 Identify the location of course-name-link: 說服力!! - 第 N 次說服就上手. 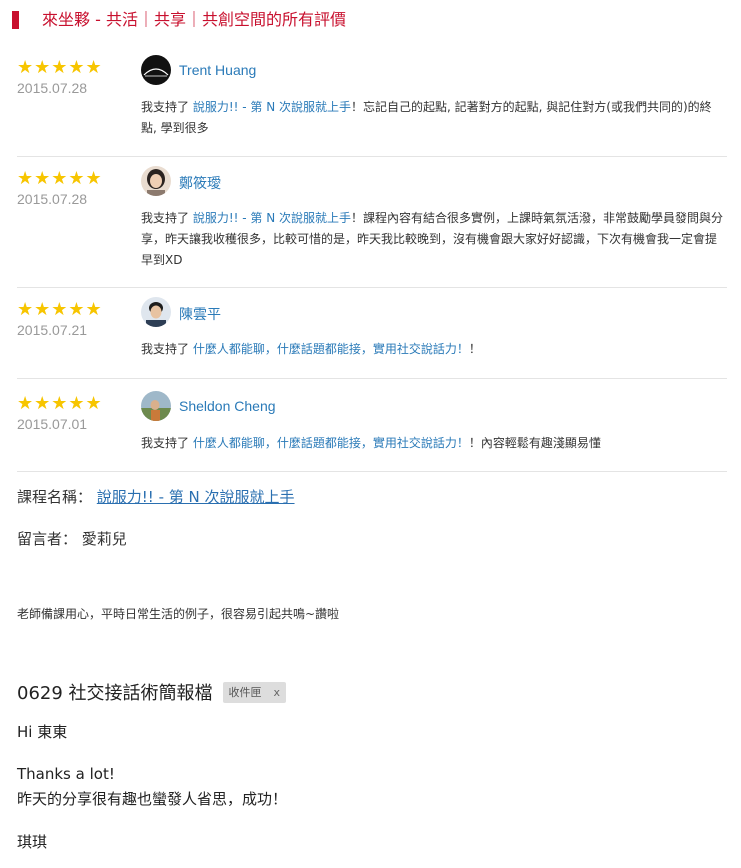
(196, 497).